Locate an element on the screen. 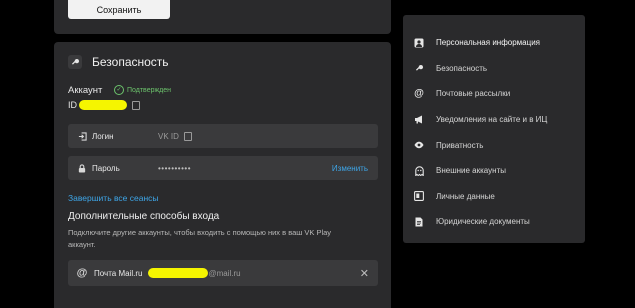 The height and width of the screenshot is (308, 635). mail-ru-row: @ Почта Mail.ru @mail.ru ✕ is located at coordinates (223, 273).